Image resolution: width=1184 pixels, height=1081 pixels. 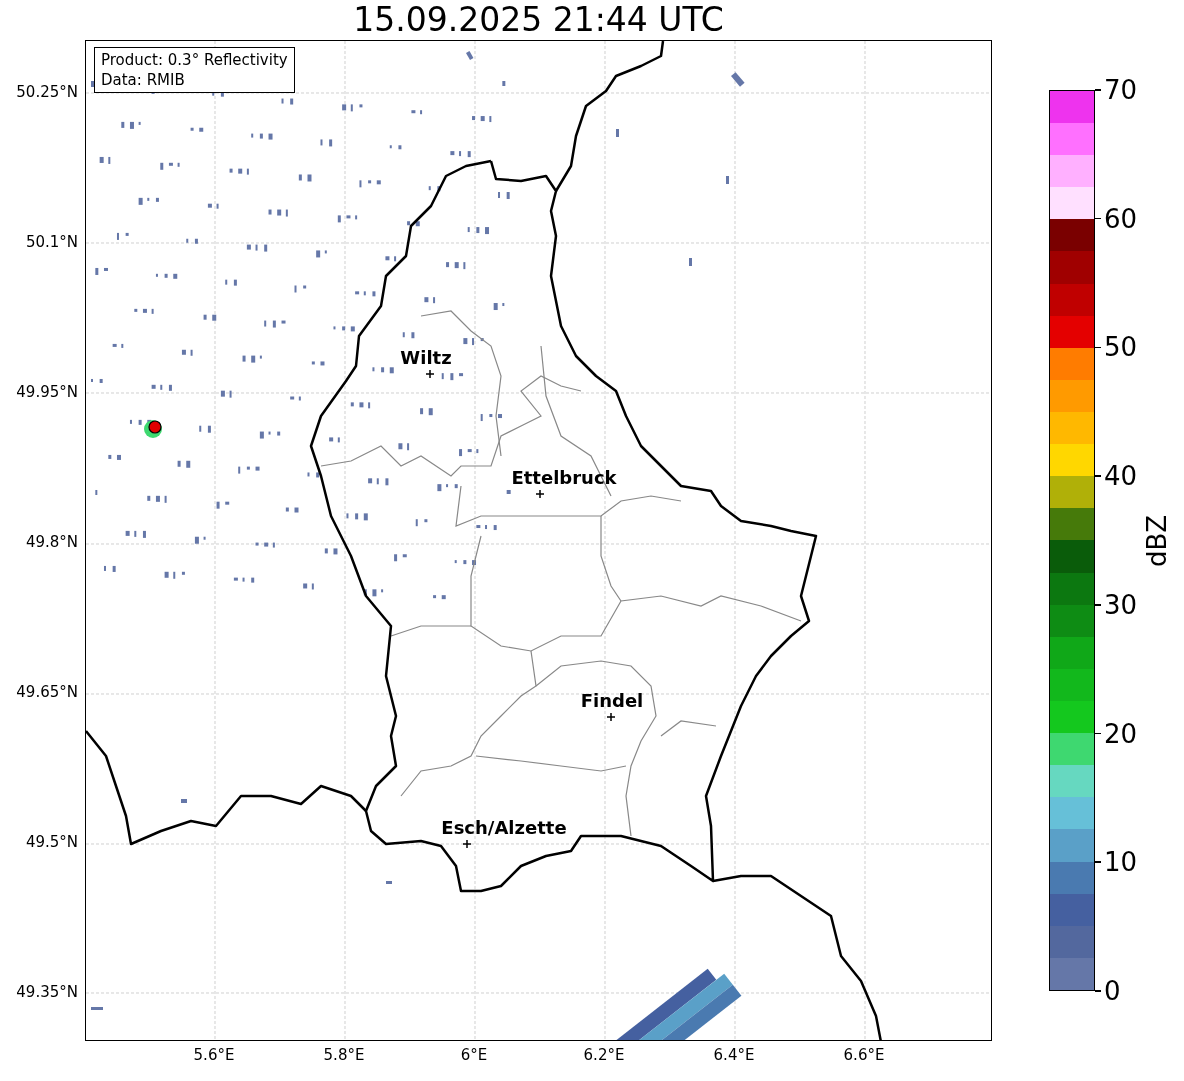 I want to click on longitude-label: 5.8°E, so click(x=344, y=1055).